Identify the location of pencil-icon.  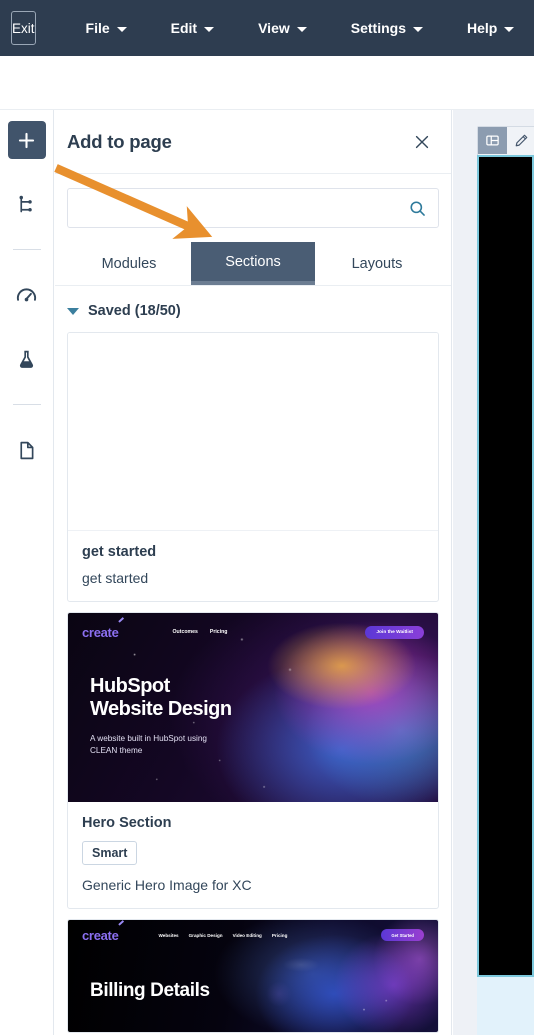
(521, 140).